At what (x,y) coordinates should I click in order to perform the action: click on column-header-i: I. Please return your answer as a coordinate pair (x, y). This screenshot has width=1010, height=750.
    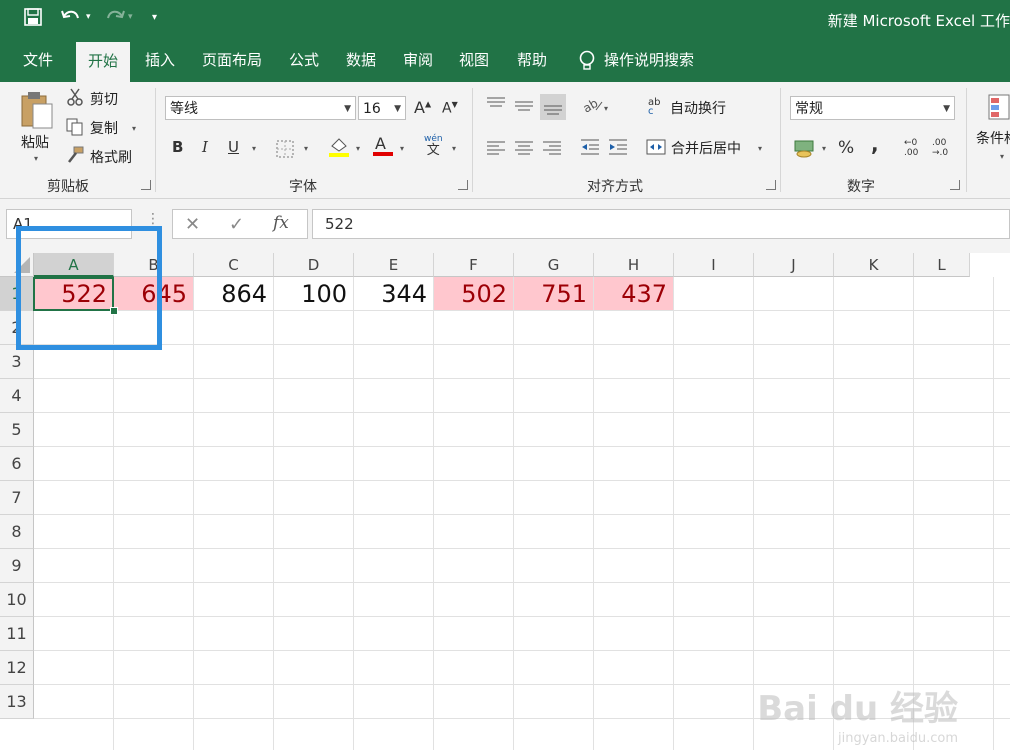
    Looking at the image, I should click on (714, 265).